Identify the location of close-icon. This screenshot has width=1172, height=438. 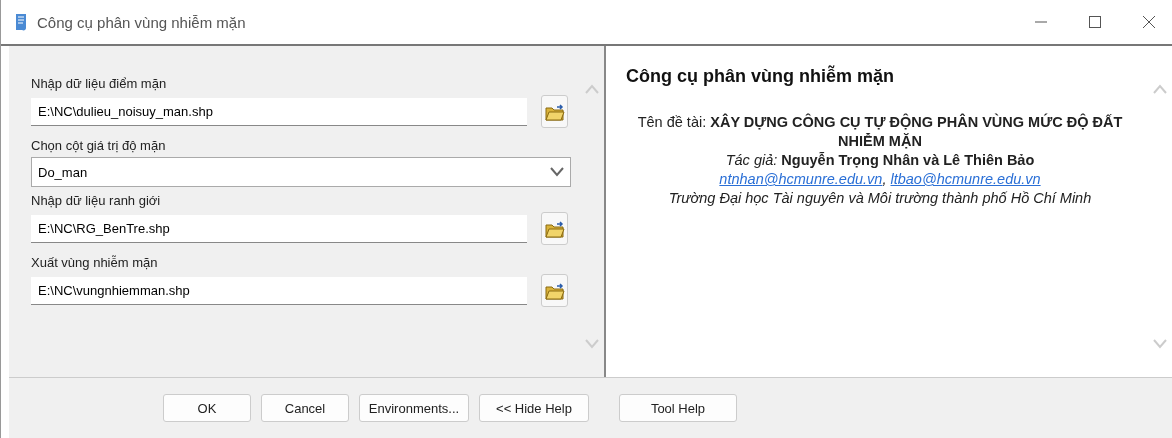
(1149, 22).